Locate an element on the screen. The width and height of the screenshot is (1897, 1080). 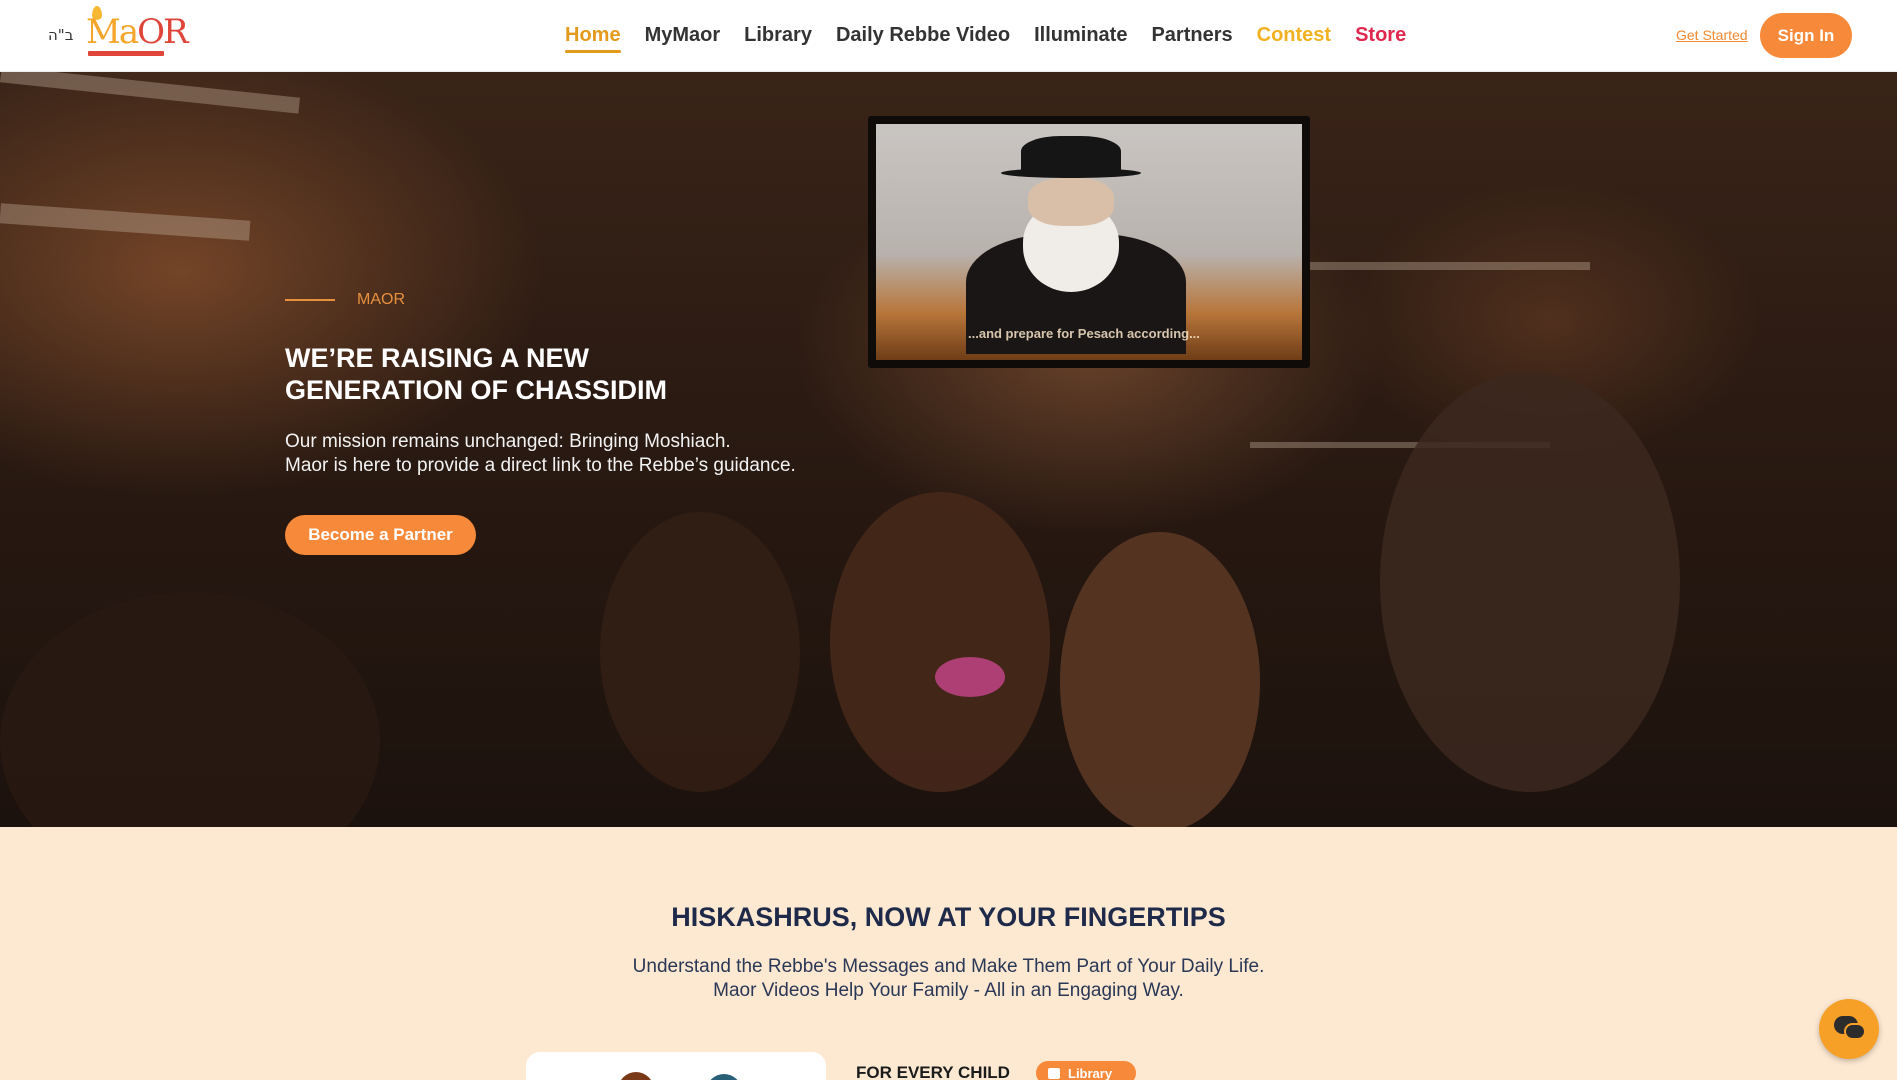
chat-button is located at coordinates (1849, 1029).